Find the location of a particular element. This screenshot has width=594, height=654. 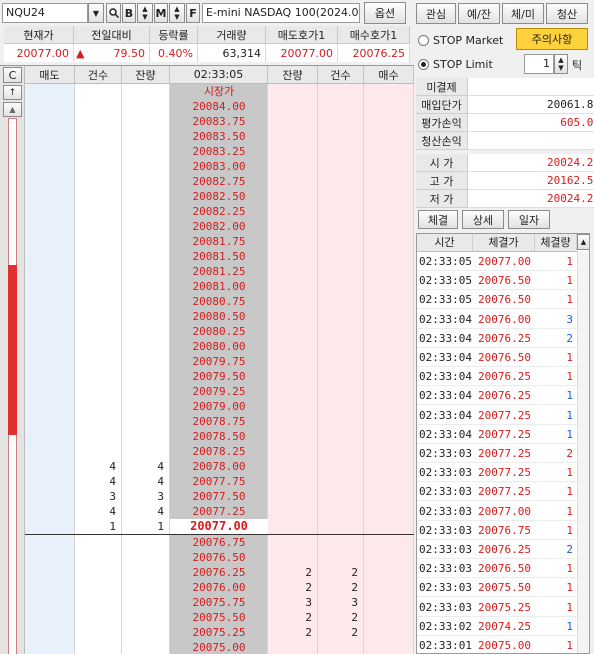

price-level: 20079.00 is located at coordinates (219, 406).